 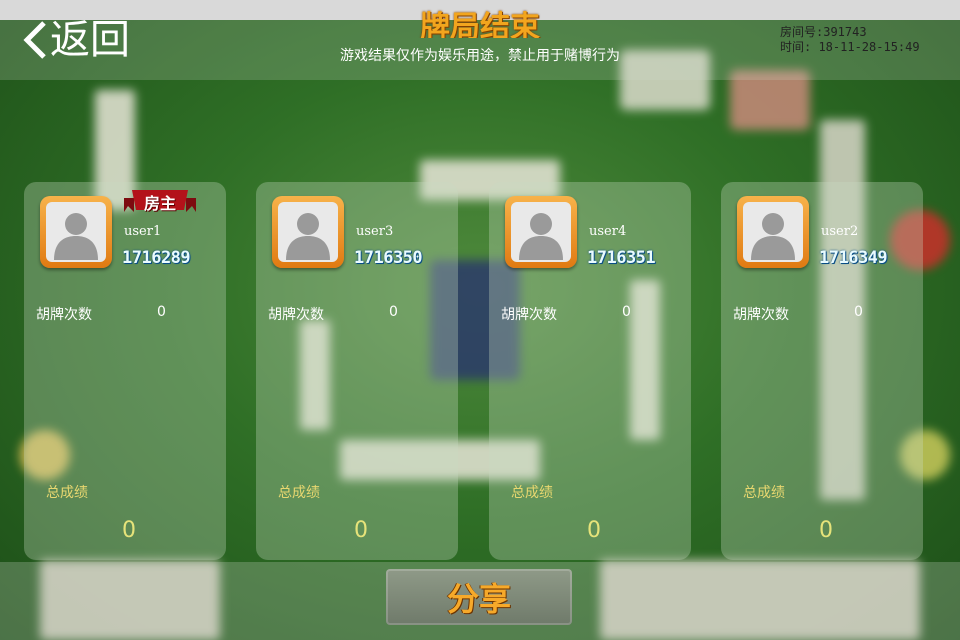 I want to click on player-card: user2 1716349 胡牌次数 0 总成绩 0, so click(x=822, y=371).